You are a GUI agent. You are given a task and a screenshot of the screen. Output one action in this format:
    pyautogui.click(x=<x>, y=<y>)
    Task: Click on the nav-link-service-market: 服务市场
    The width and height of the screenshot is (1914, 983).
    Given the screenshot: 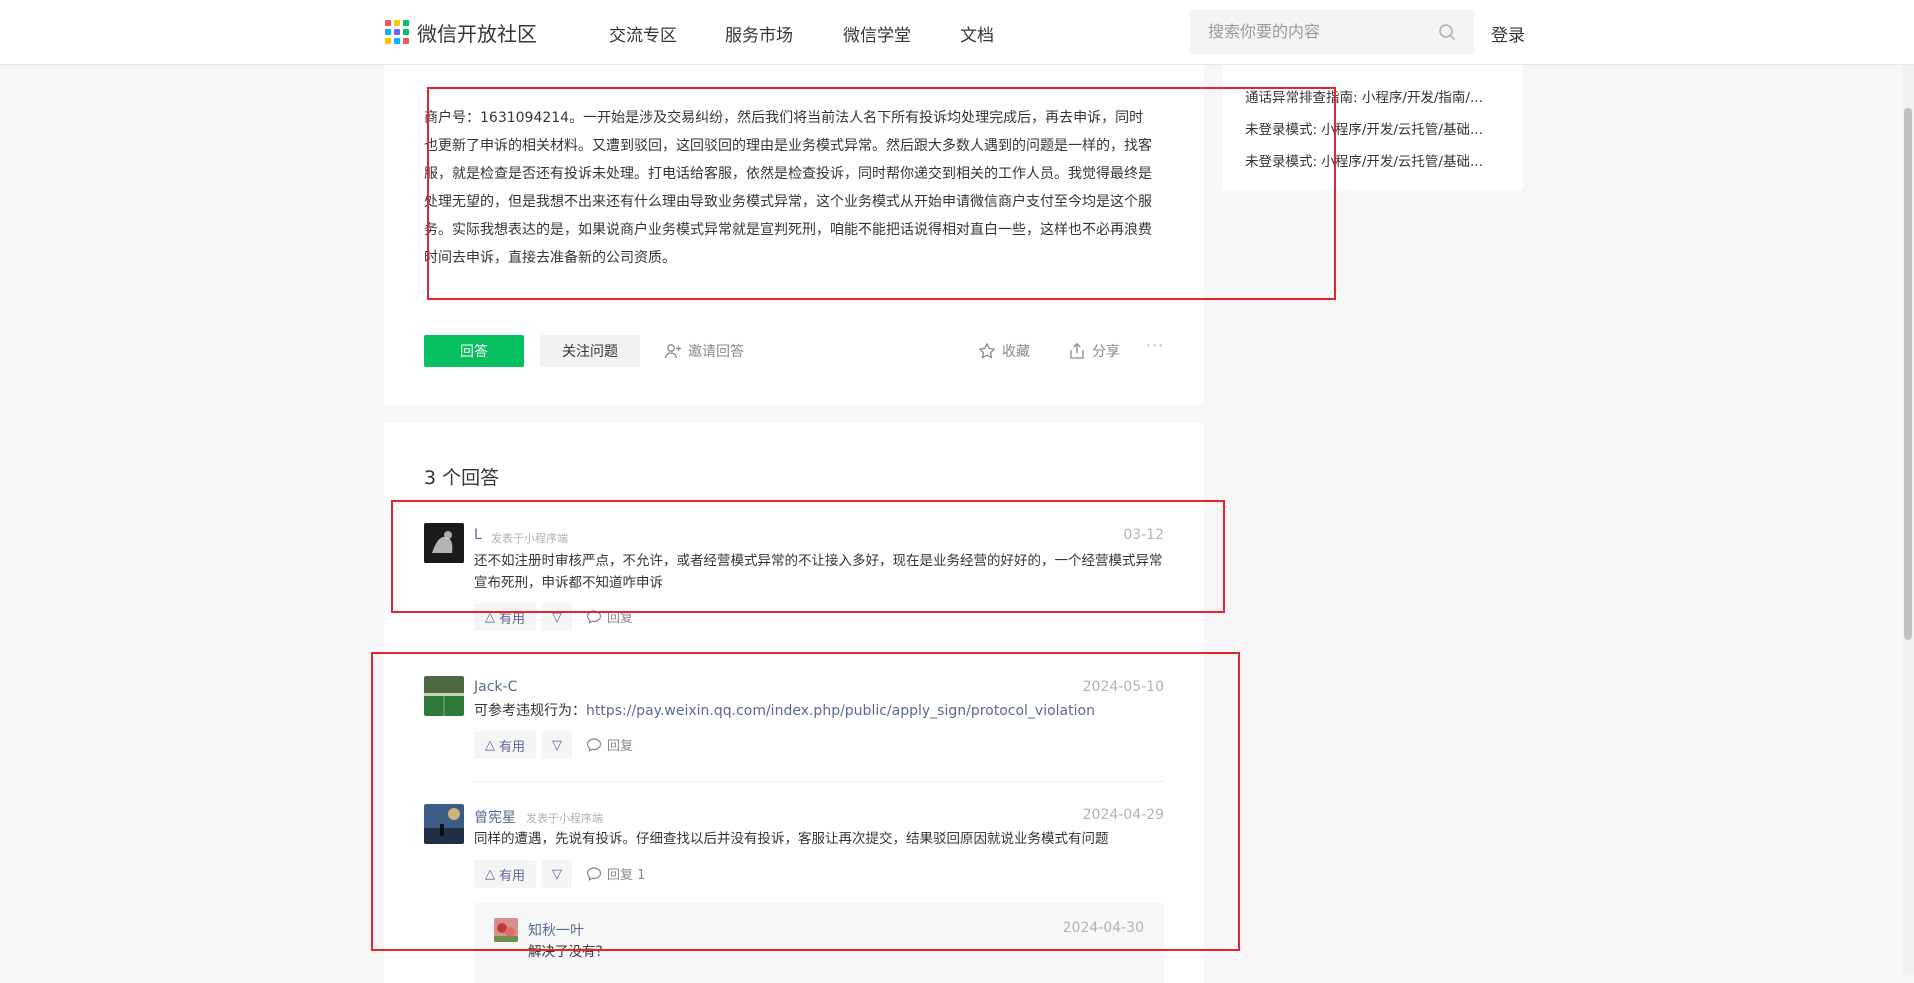 What is the action you would take?
    pyautogui.click(x=759, y=33)
    